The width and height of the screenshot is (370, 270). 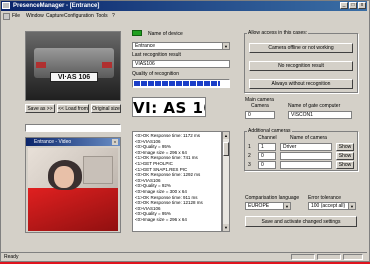 What do you see at coordinates (73, 189) in the screenshot?
I see `video-frame` at bounding box center [73, 189].